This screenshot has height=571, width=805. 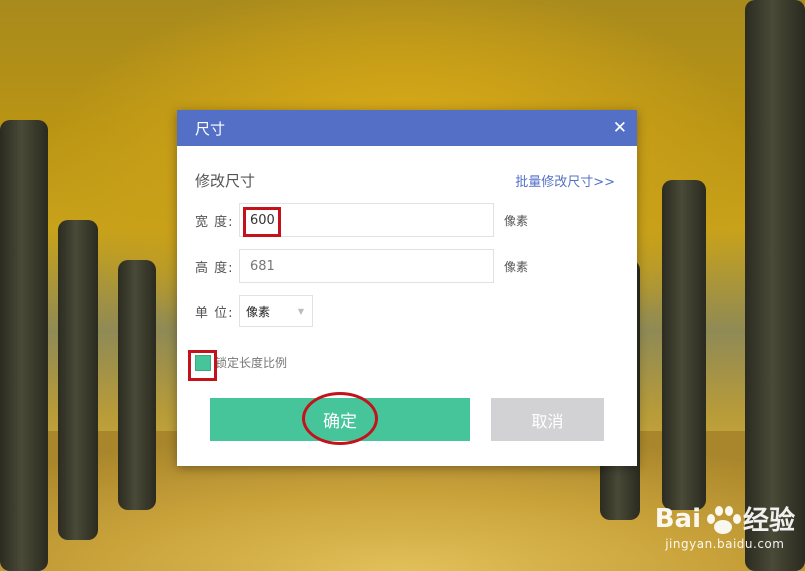 I want to click on close-icon: ✕, so click(x=620, y=128).